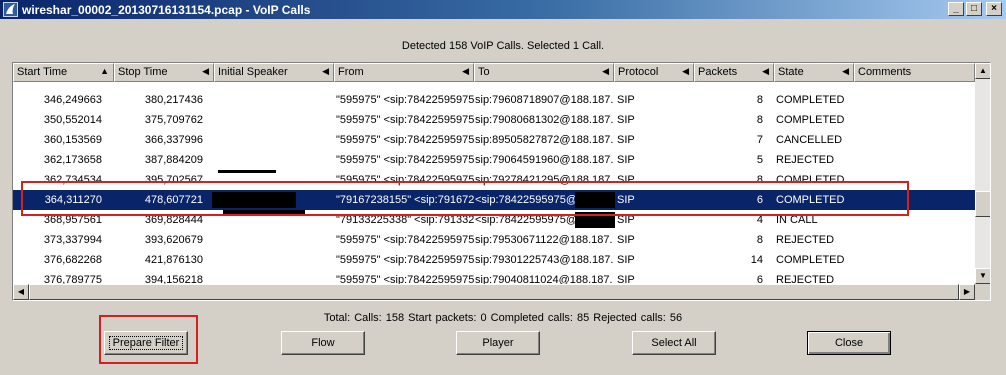  I want to click on cell-state: REJECTED, so click(805, 160).